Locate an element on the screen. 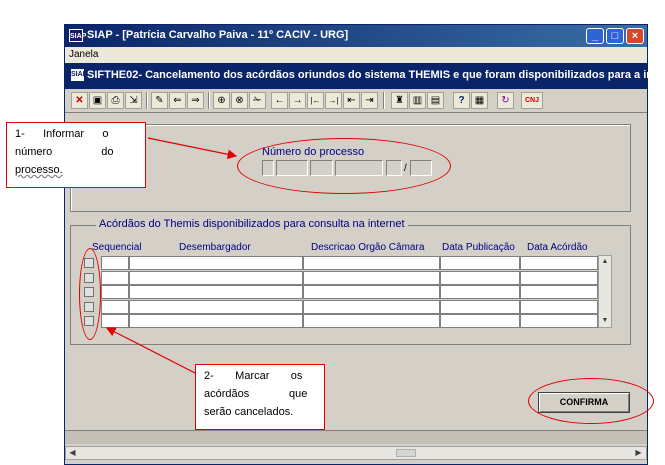 The image size is (665, 465). callout-1-line-2: número do is located at coordinates (64, 152).